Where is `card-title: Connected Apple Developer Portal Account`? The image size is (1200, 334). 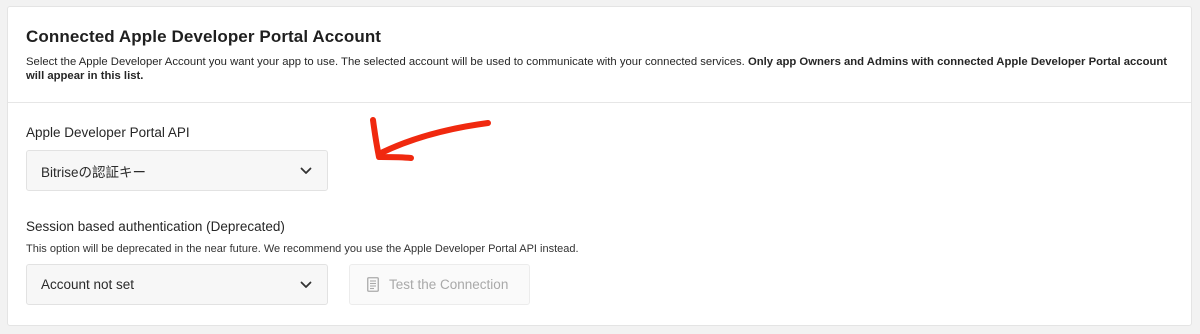
card-title: Connected Apple Developer Portal Account is located at coordinates (204, 36).